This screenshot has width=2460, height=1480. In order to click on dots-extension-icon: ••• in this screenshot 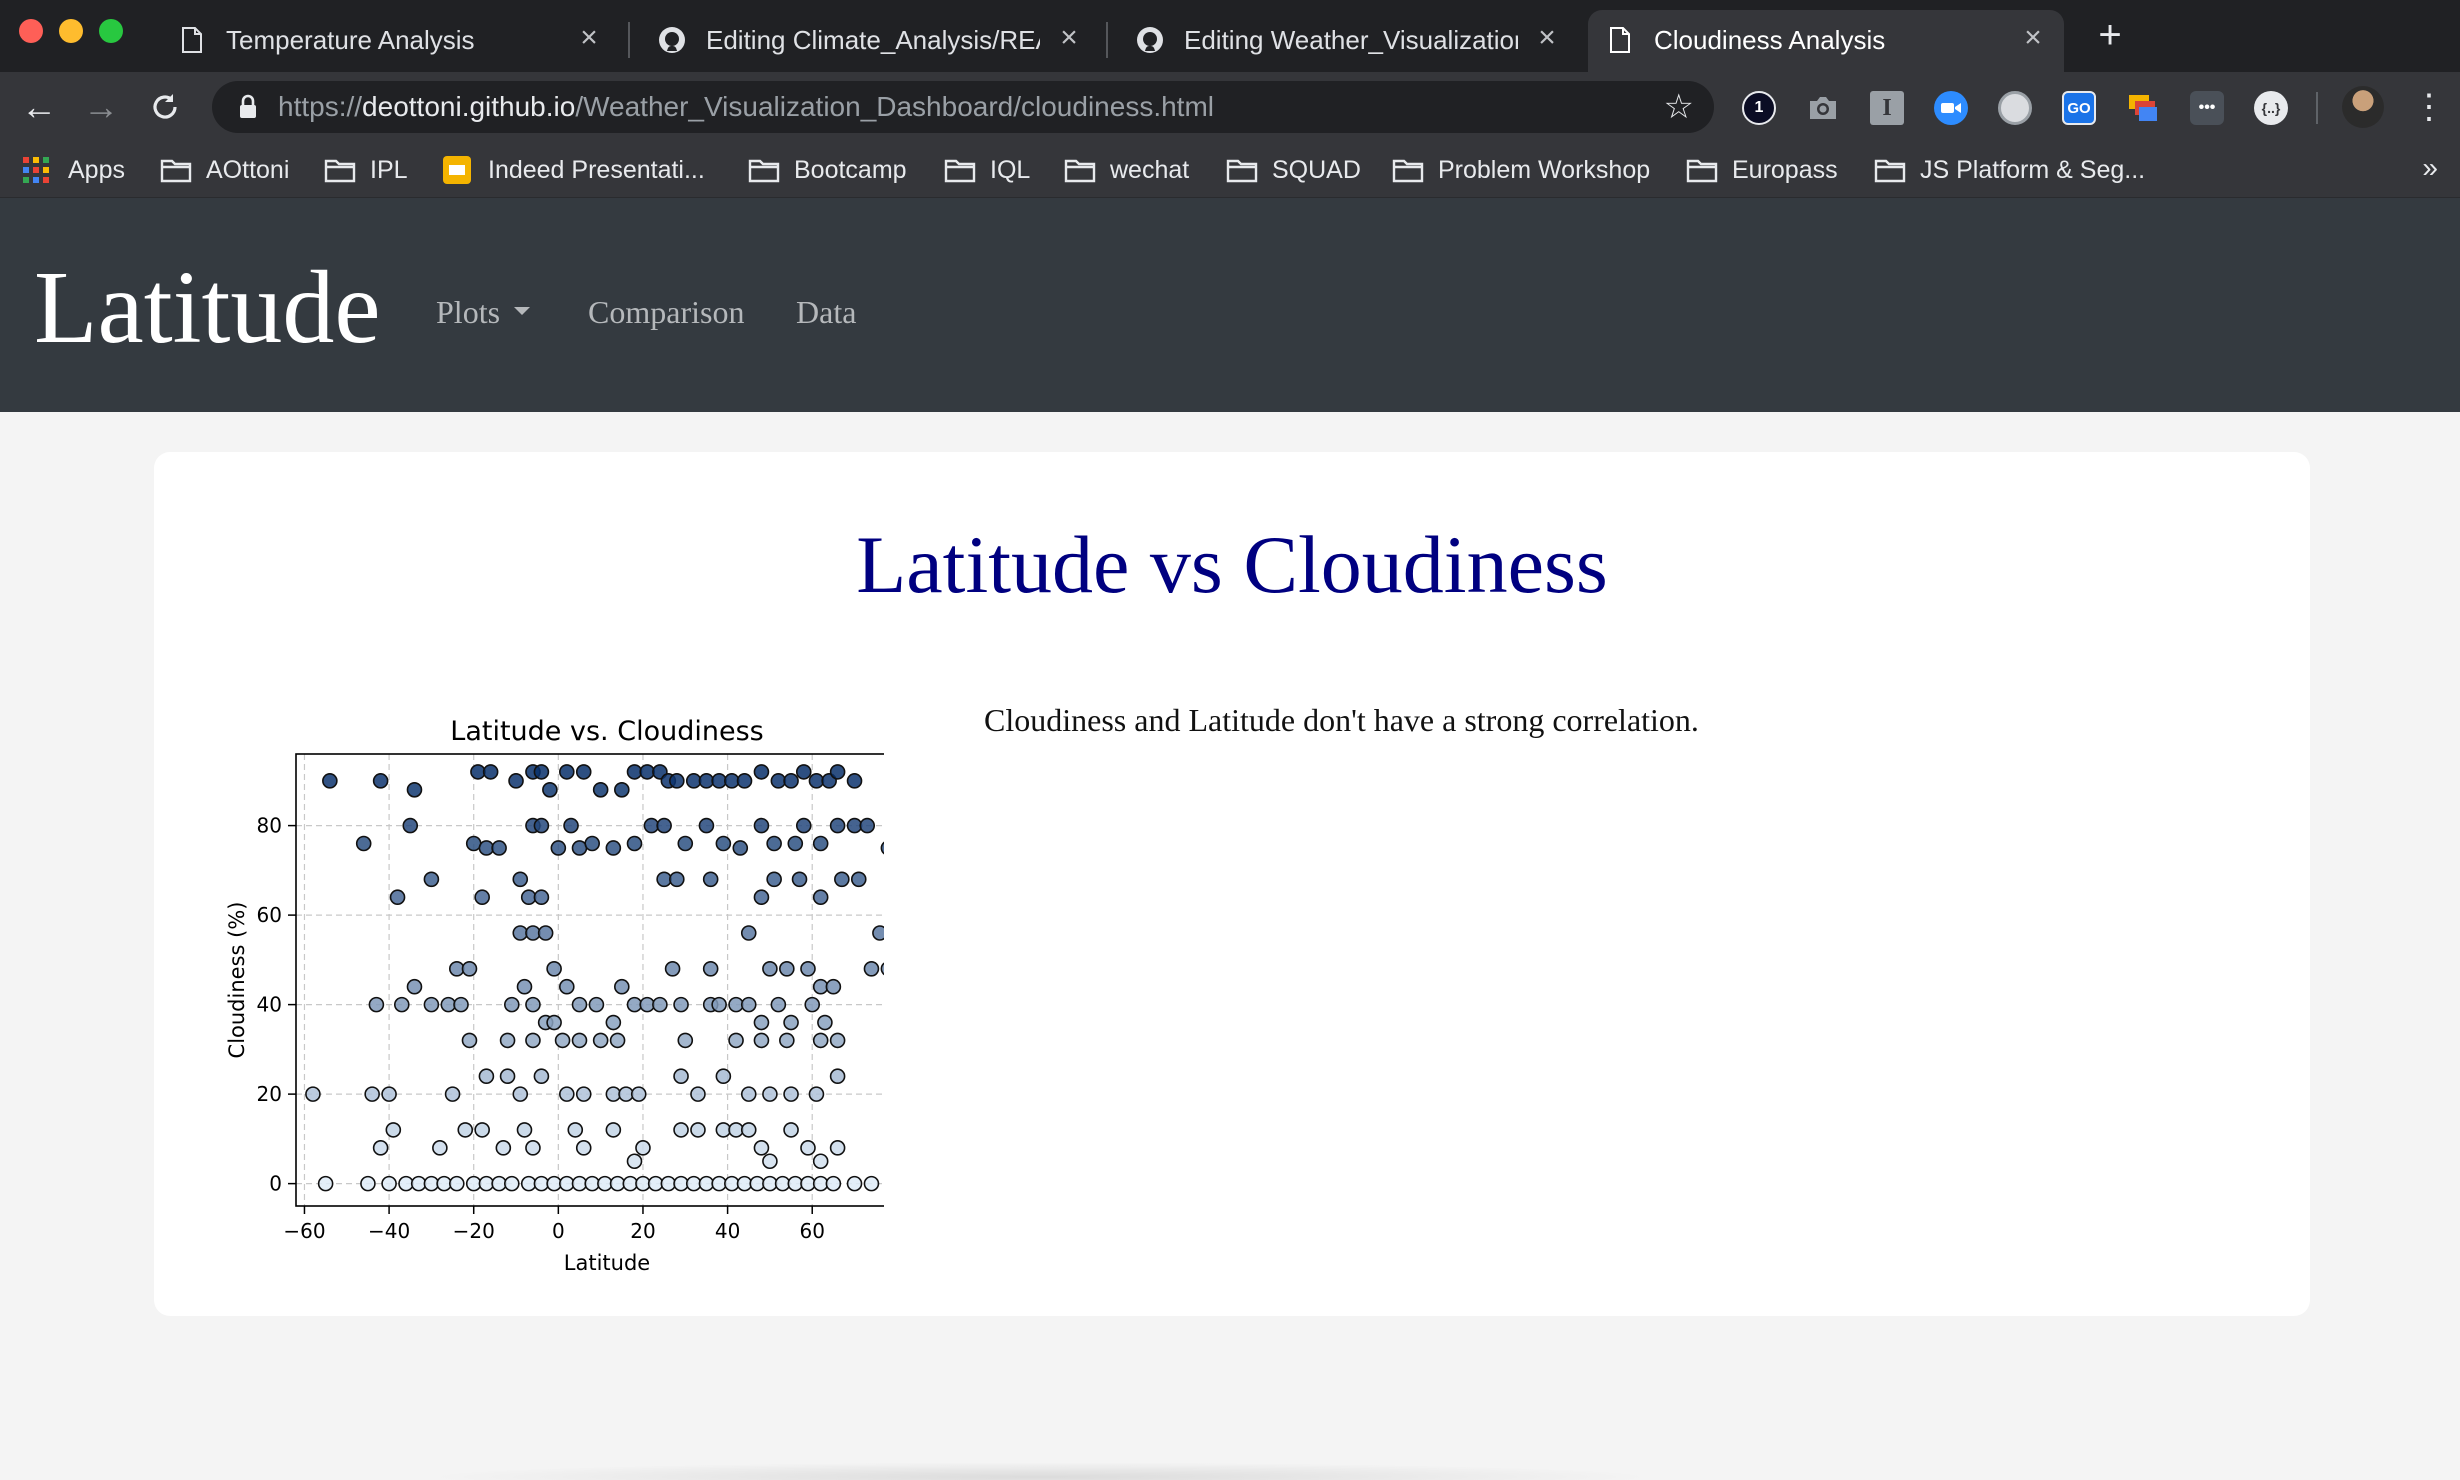, I will do `click(2207, 108)`.